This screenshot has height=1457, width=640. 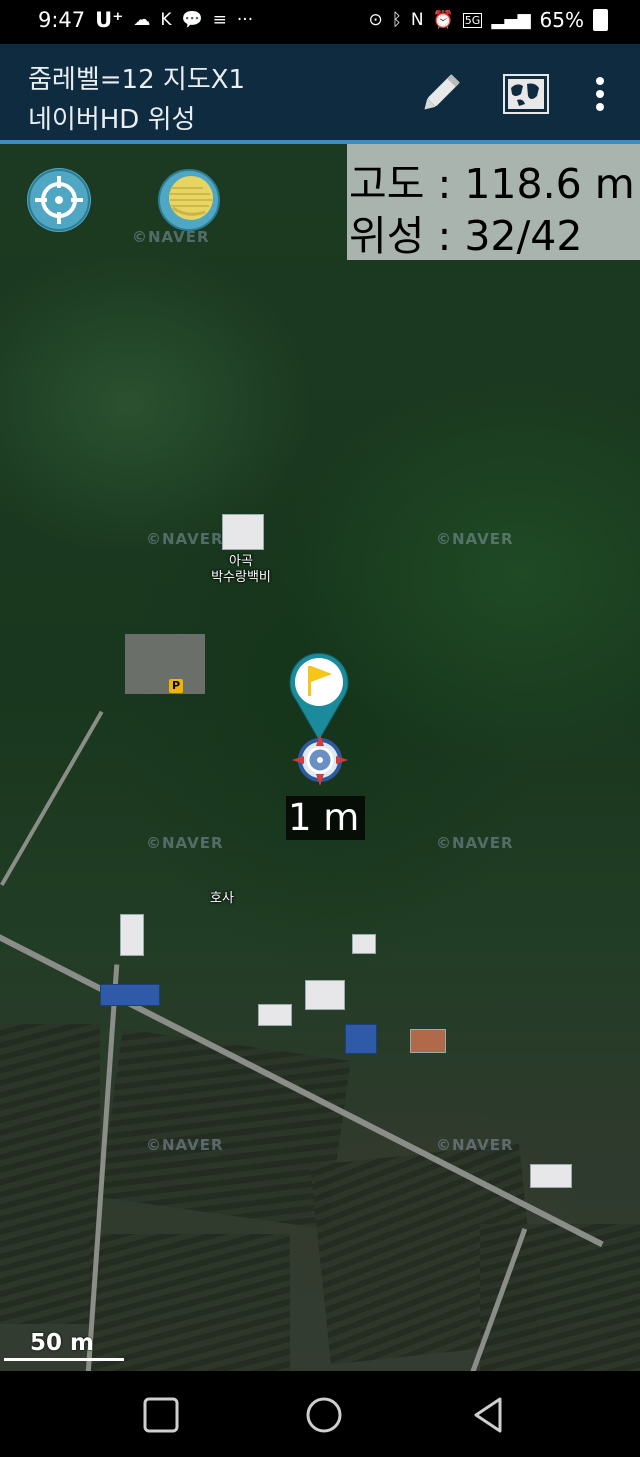 What do you see at coordinates (320, 22) in the screenshot?
I see `status-bar: 9:47 U⁺ ☁ K 💬 ≡ ··· ⊙ ᛒ N ⏰ 5G ▂▄▆ 65%` at bounding box center [320, 22].